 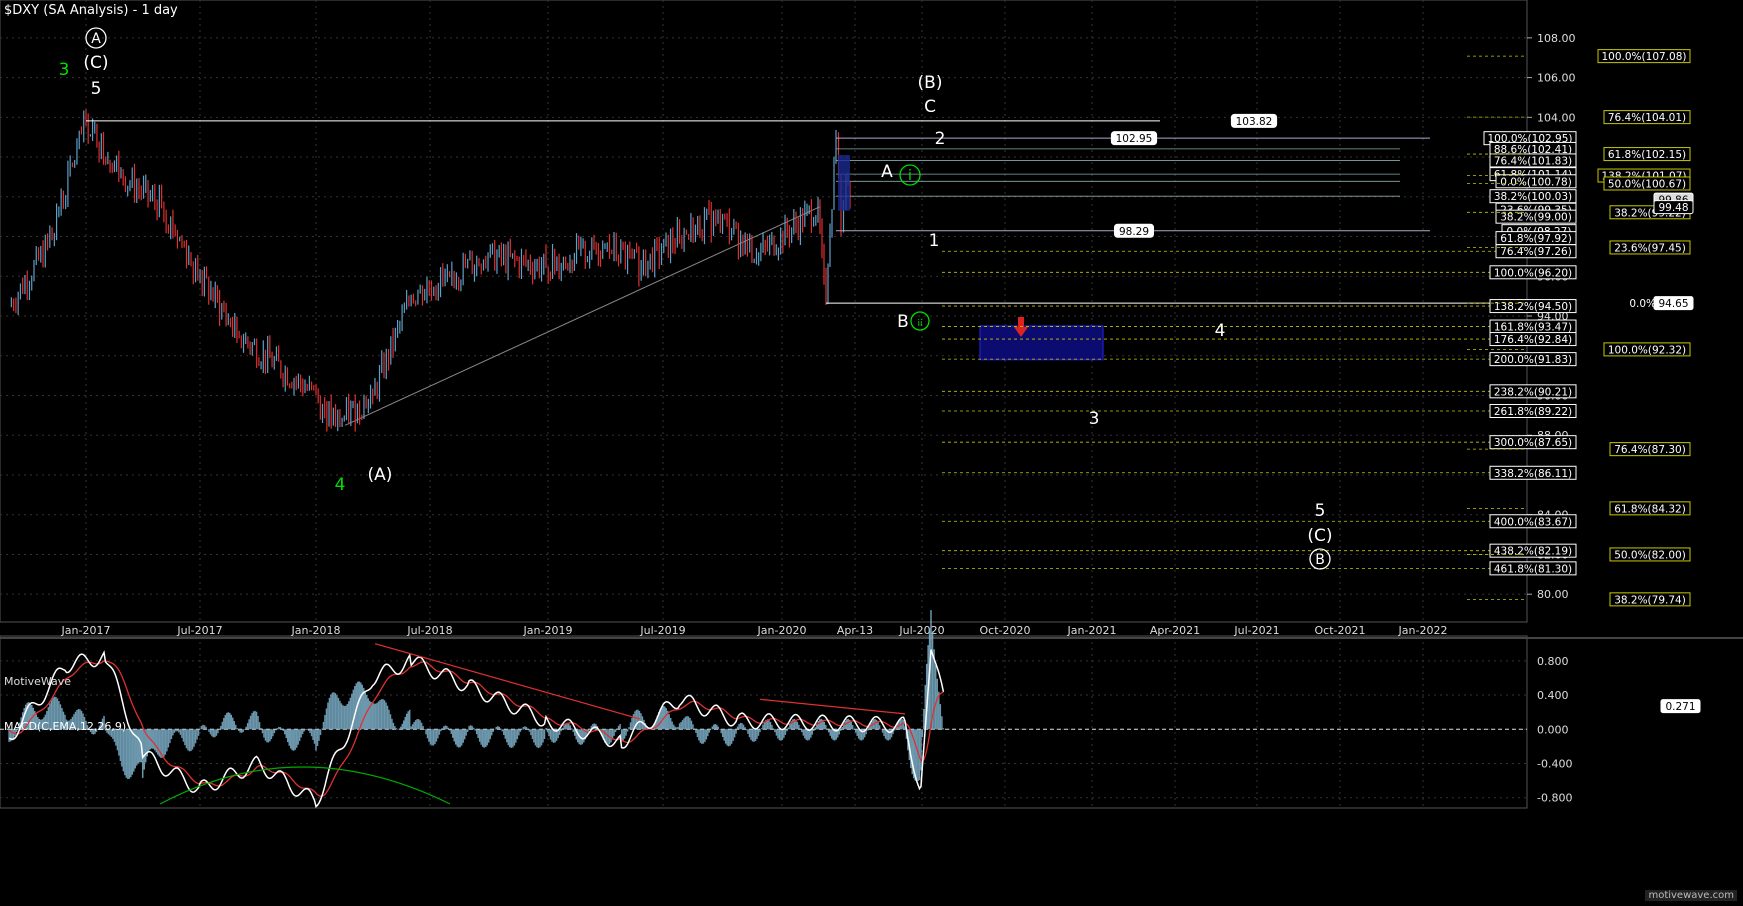 I want to click on wave-label-6: (B), so click(x=930, y=83).